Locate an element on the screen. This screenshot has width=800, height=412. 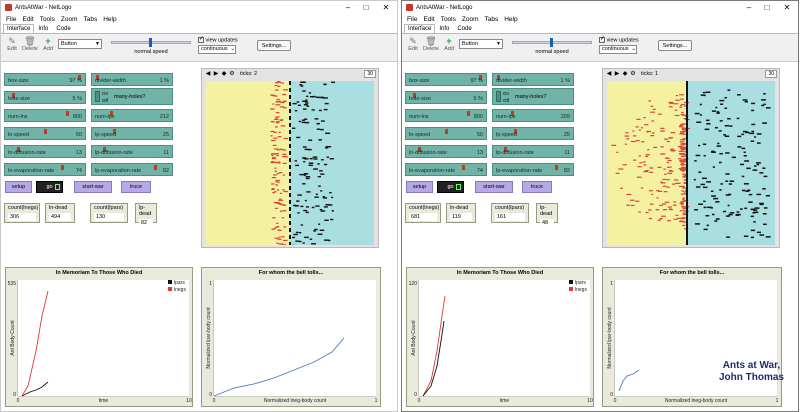
slider-num-lps: num-lps 209 is located at coordinates (533, 115).